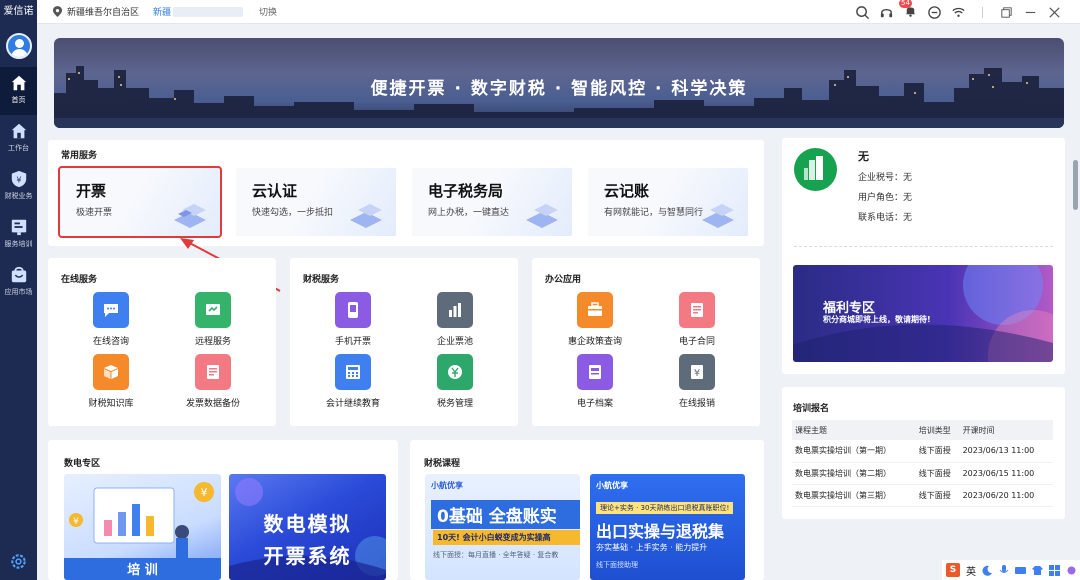 The height and width of the screenshot is (580, 1080). I want to click on thumbnail-text: 培 训, so click(142, 570).